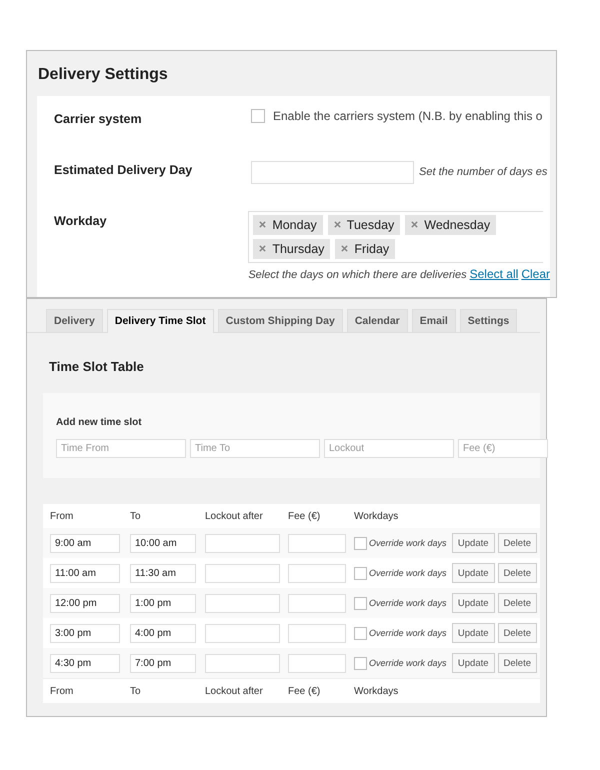 The width and height of the screenshot is (600, 770). I want to click on field-label: Workday, so click(80, 221).